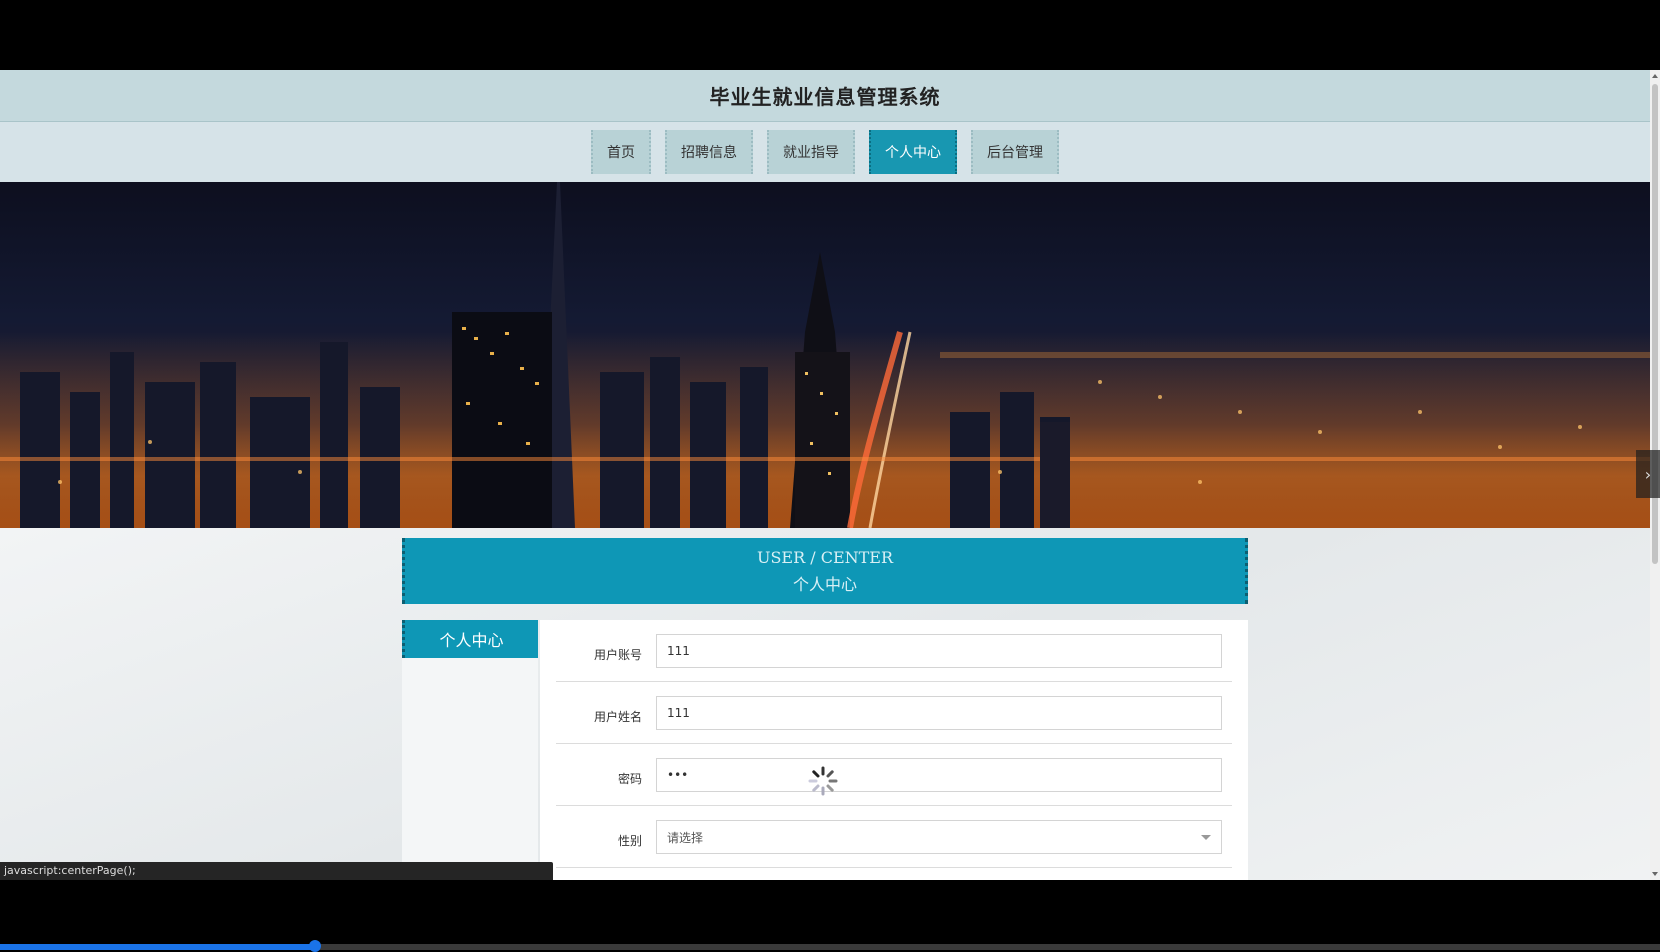  Describe the element at coordinates (621, 152) in the screenshot. I see `nav-item-home: 首页` at that location.